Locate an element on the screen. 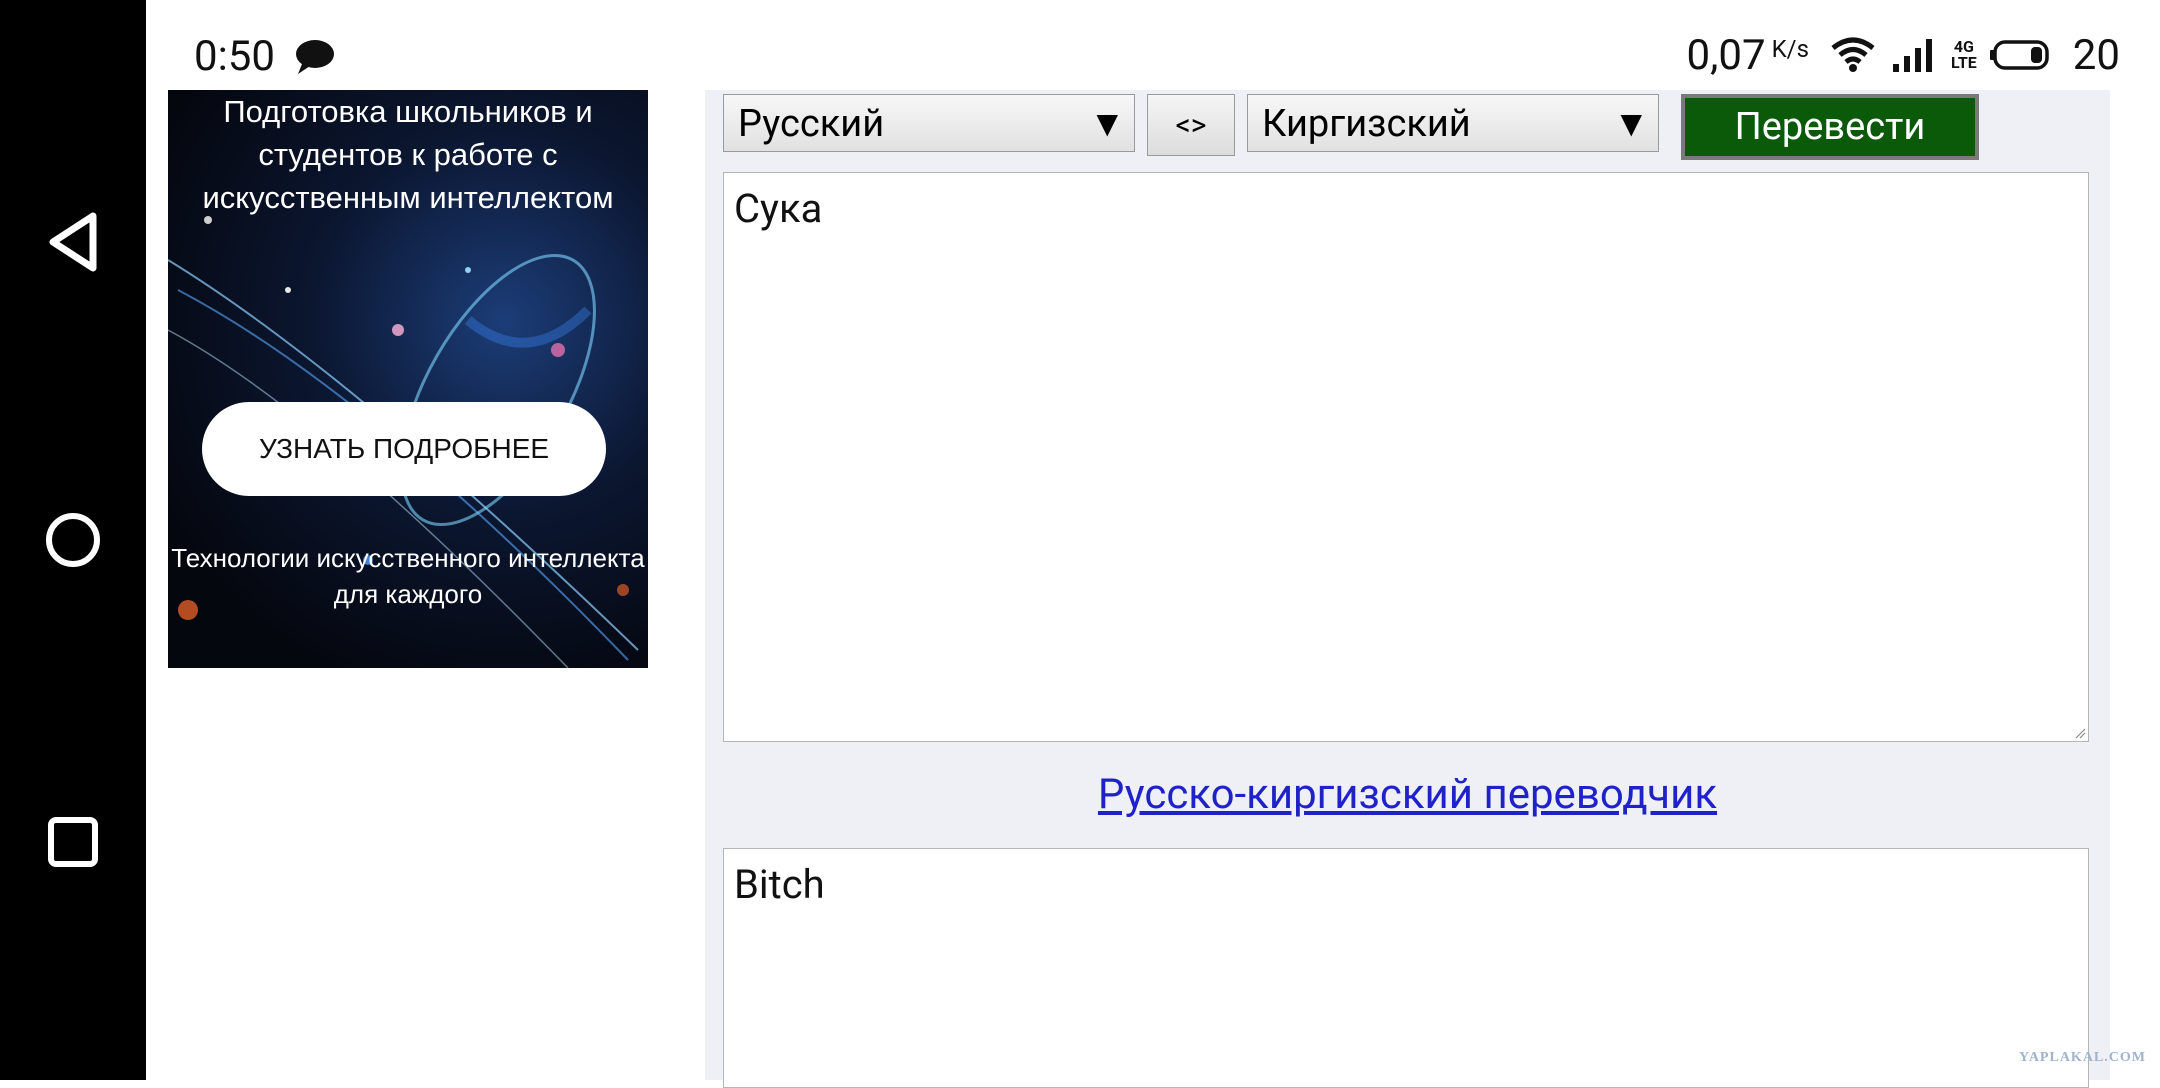  network-type: 4G LTE is located at coordinates (1963, 54).